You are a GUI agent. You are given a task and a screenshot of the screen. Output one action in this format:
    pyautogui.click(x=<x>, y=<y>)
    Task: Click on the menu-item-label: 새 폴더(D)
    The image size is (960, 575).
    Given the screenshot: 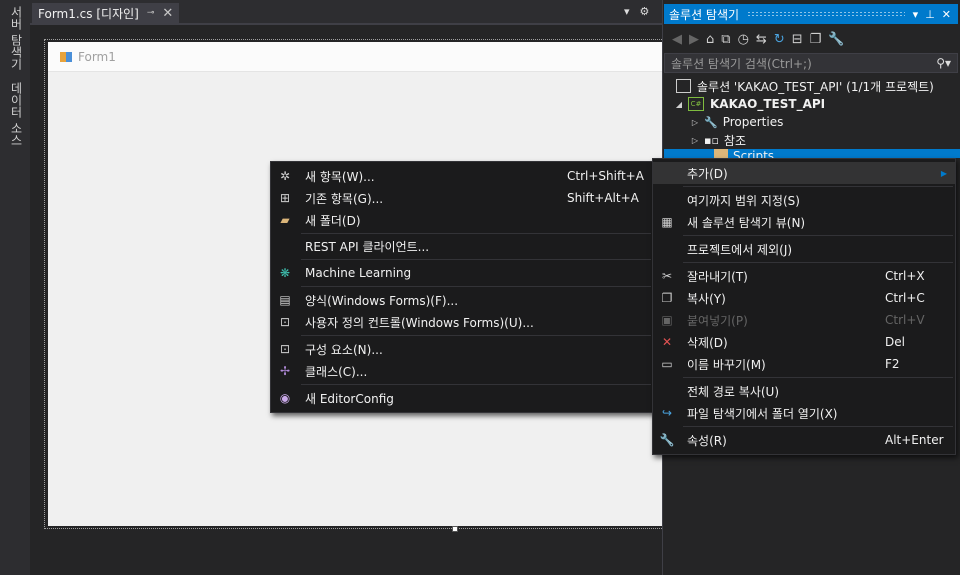 What is the action you would take?
    pyautogui.click(x=333, y=220)
    